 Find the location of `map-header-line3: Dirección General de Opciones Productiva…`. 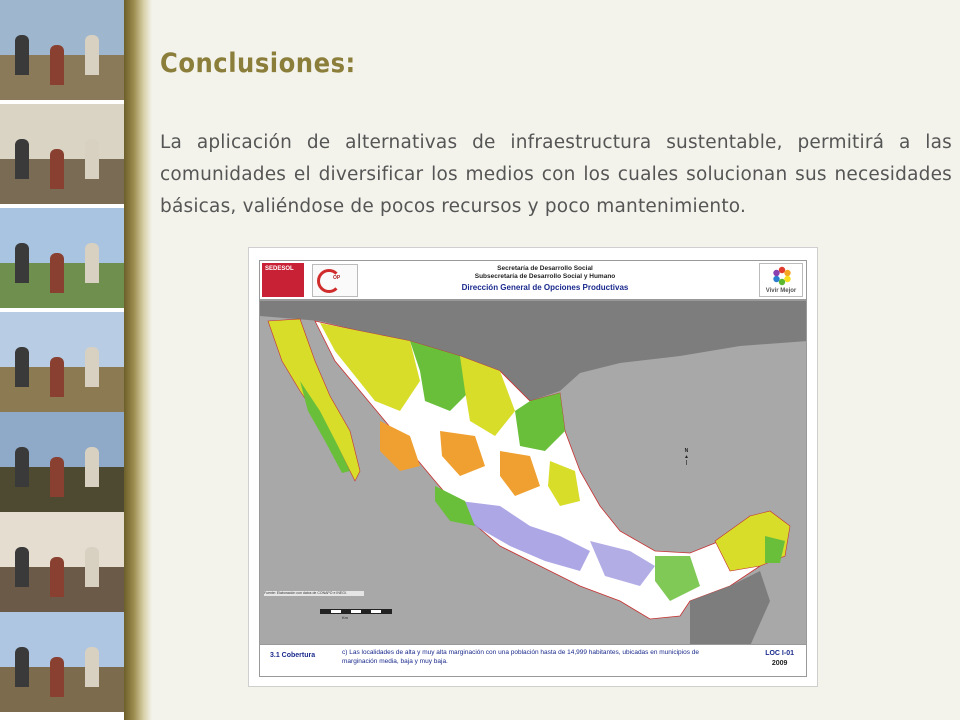

map-header-line3: Dirección General de Opciones Productiva… is located at coordinates (545, 287).